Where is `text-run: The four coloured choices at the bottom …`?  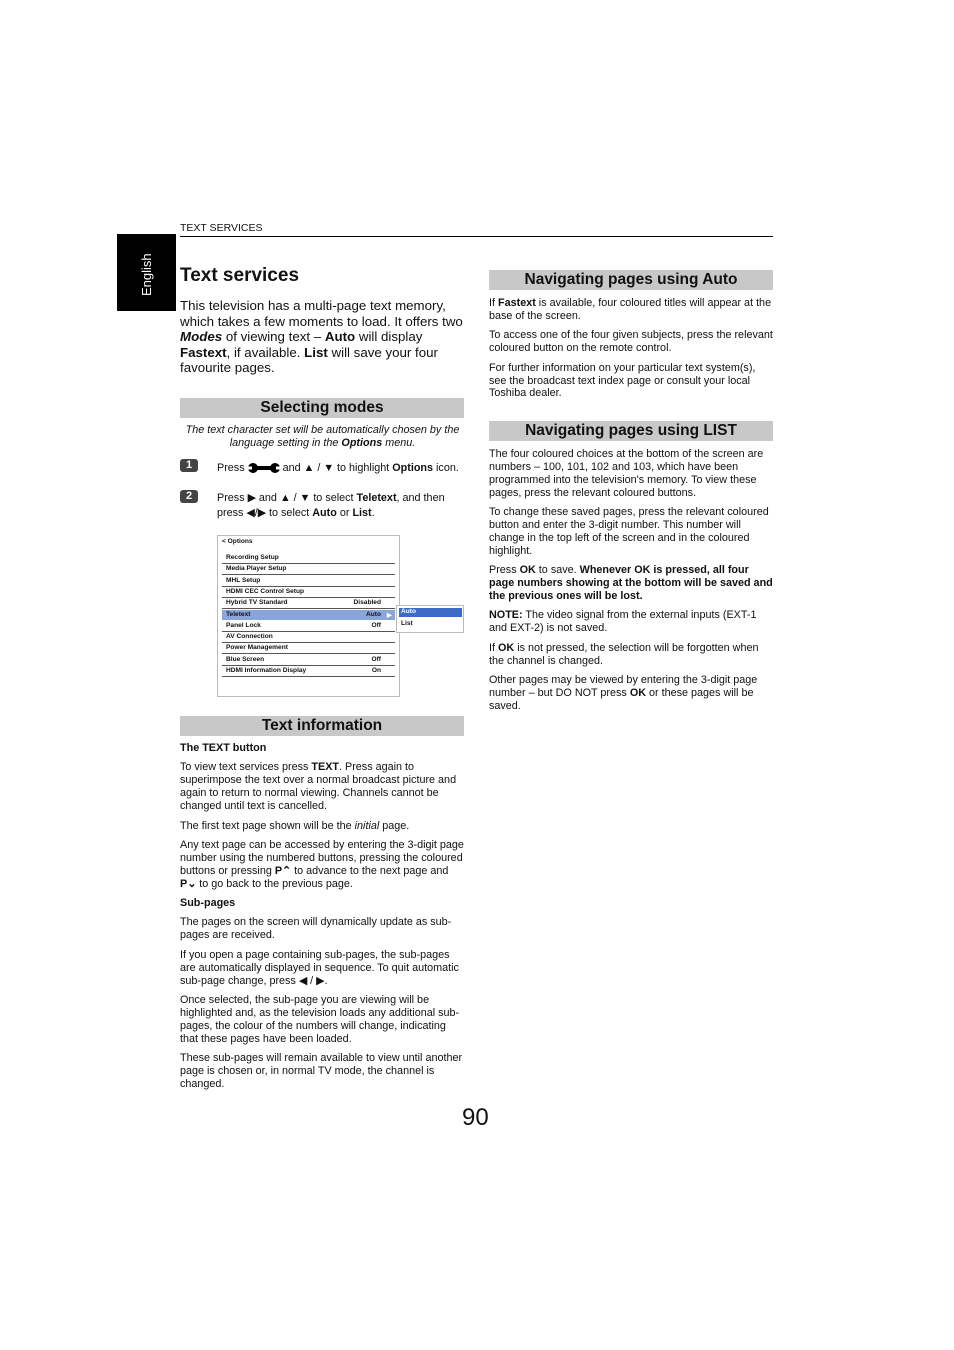 text-run: The four coloured choices at the bottom … is located at coordinates (626, 473).